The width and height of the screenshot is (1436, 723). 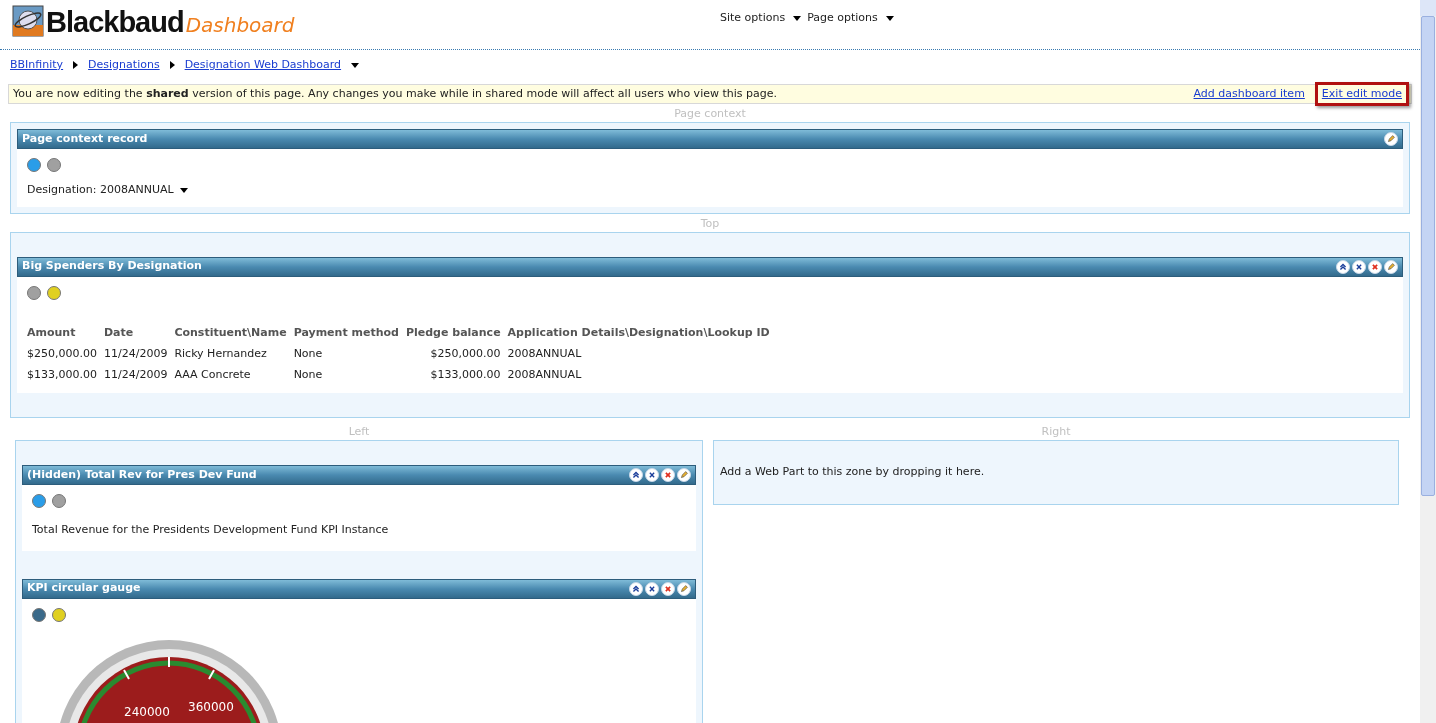 I want to click on gauge-scale-label: 360000, so click(x=211, y=707).